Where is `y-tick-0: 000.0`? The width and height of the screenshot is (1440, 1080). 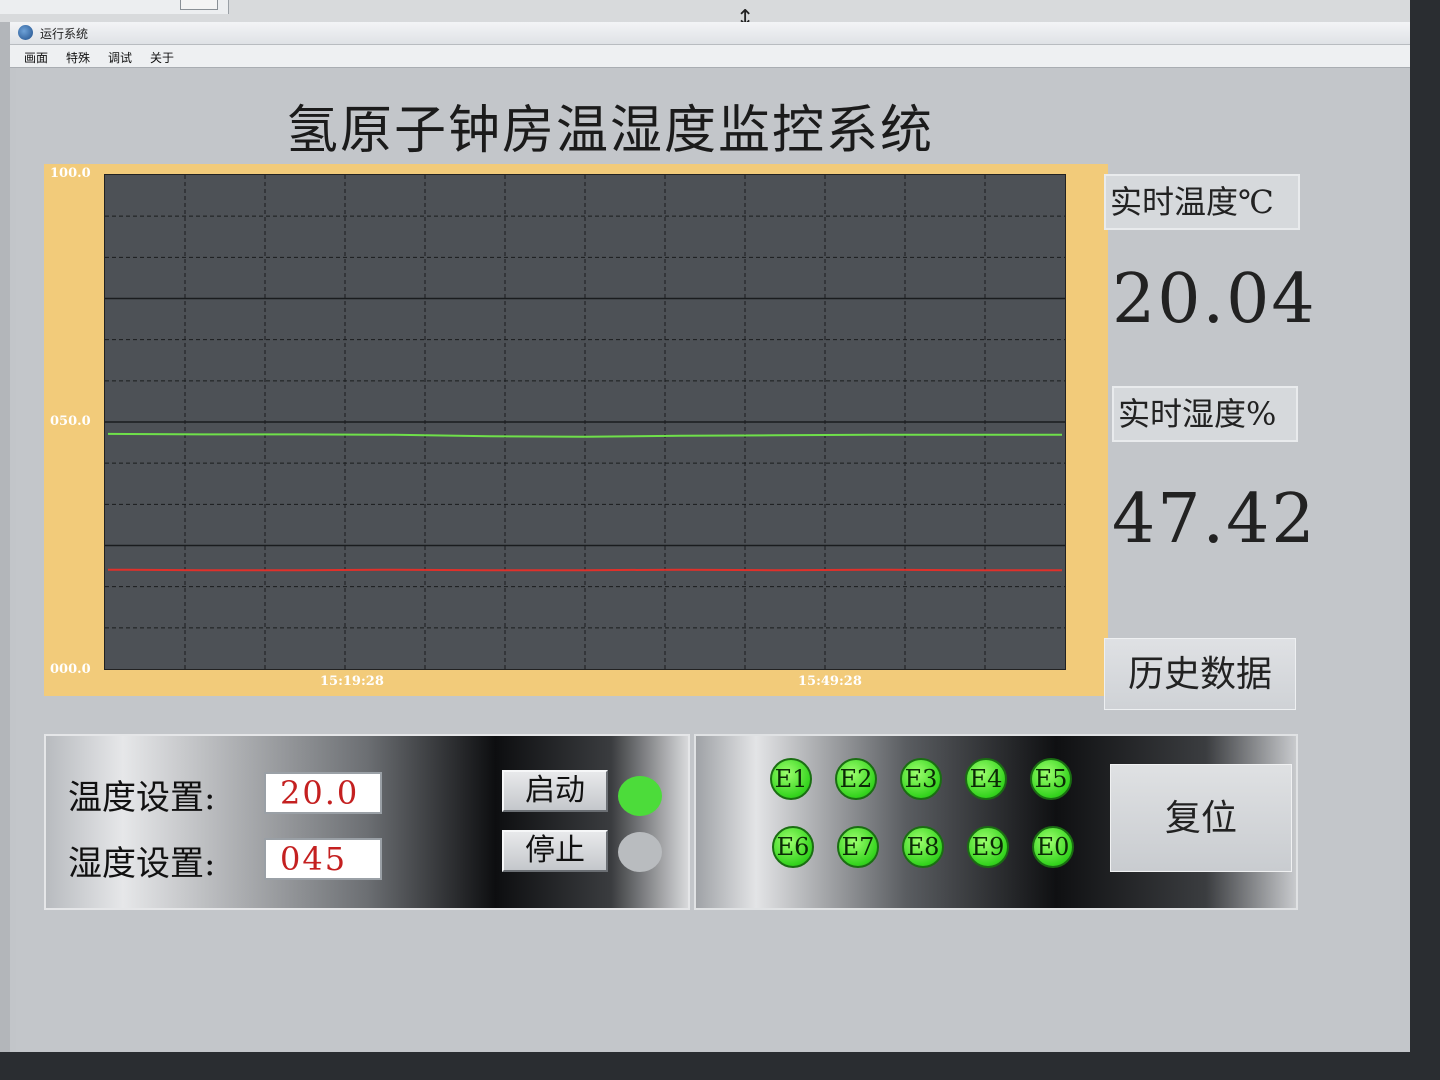
y-tick-0: 000.0 is located at coordinates (70, 669).